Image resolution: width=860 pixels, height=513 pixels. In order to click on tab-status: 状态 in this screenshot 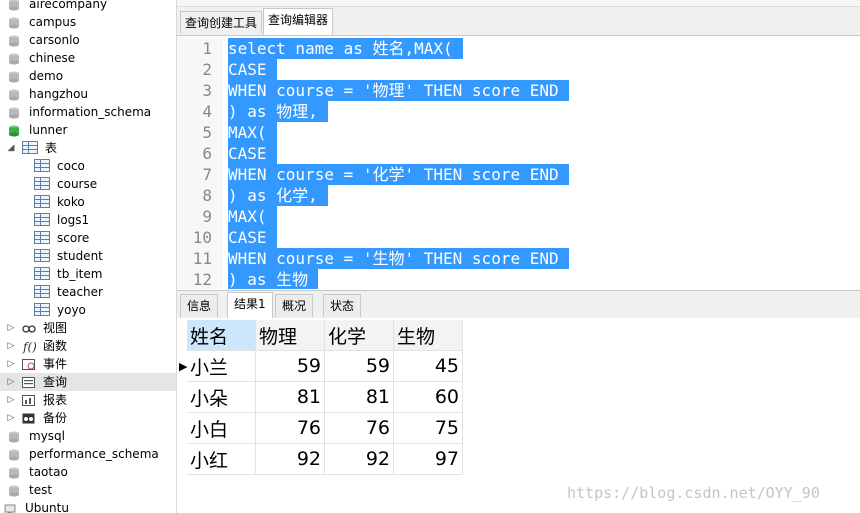, I will do `click(342, 305)`.